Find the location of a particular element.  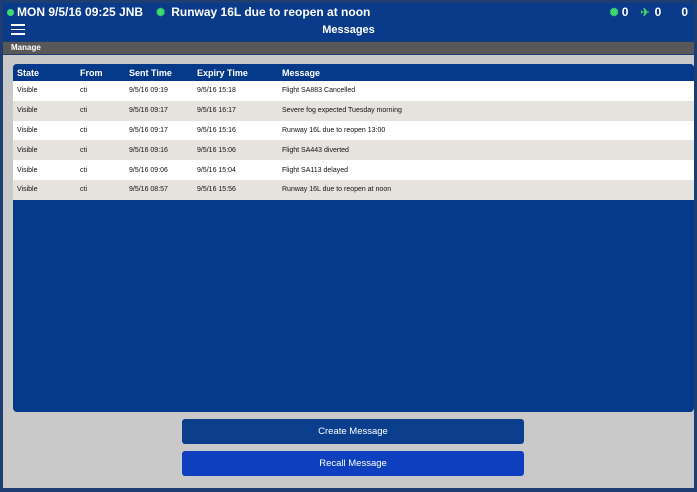

header-expiry-time: Expiry Time is located at coordinates (239, 73).